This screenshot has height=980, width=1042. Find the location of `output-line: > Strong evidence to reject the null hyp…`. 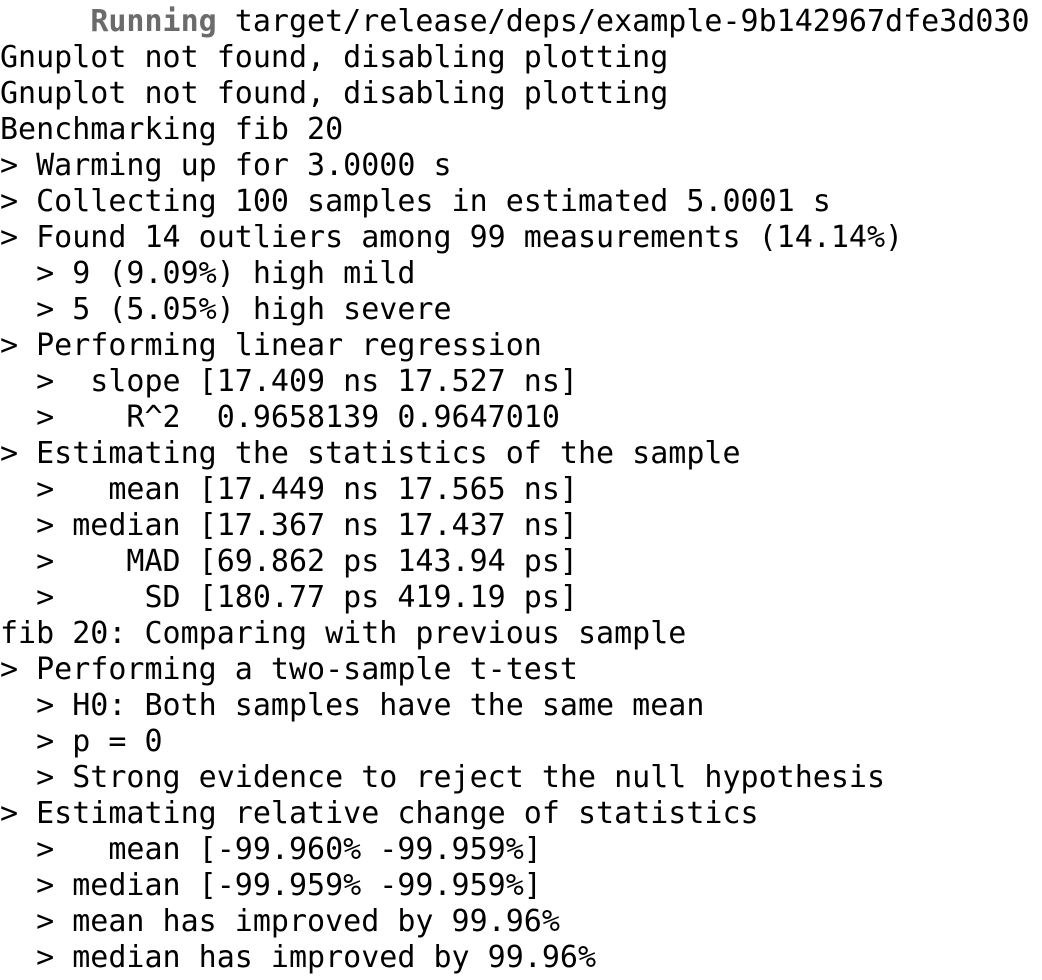

output-line: > Strong evidence to reject the null hyp… is located at coordinates (443, 777).